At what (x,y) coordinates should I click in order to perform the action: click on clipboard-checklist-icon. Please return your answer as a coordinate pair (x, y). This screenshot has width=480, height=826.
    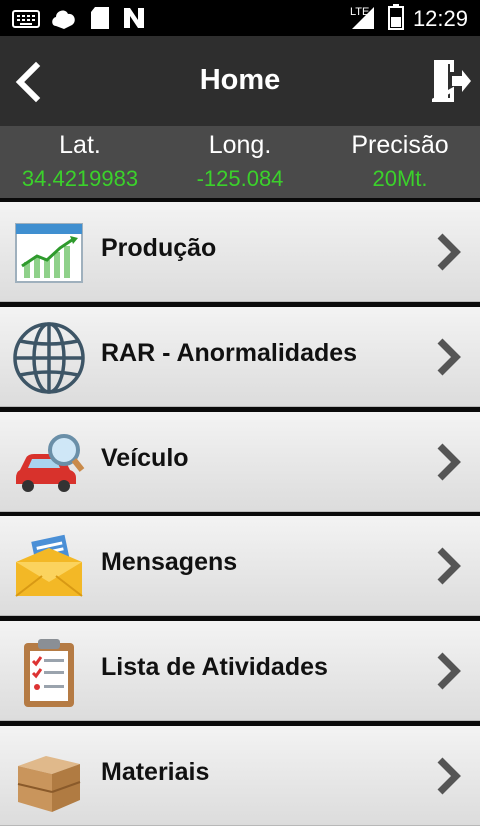
    Looking at the image, I should click on (49, 673).